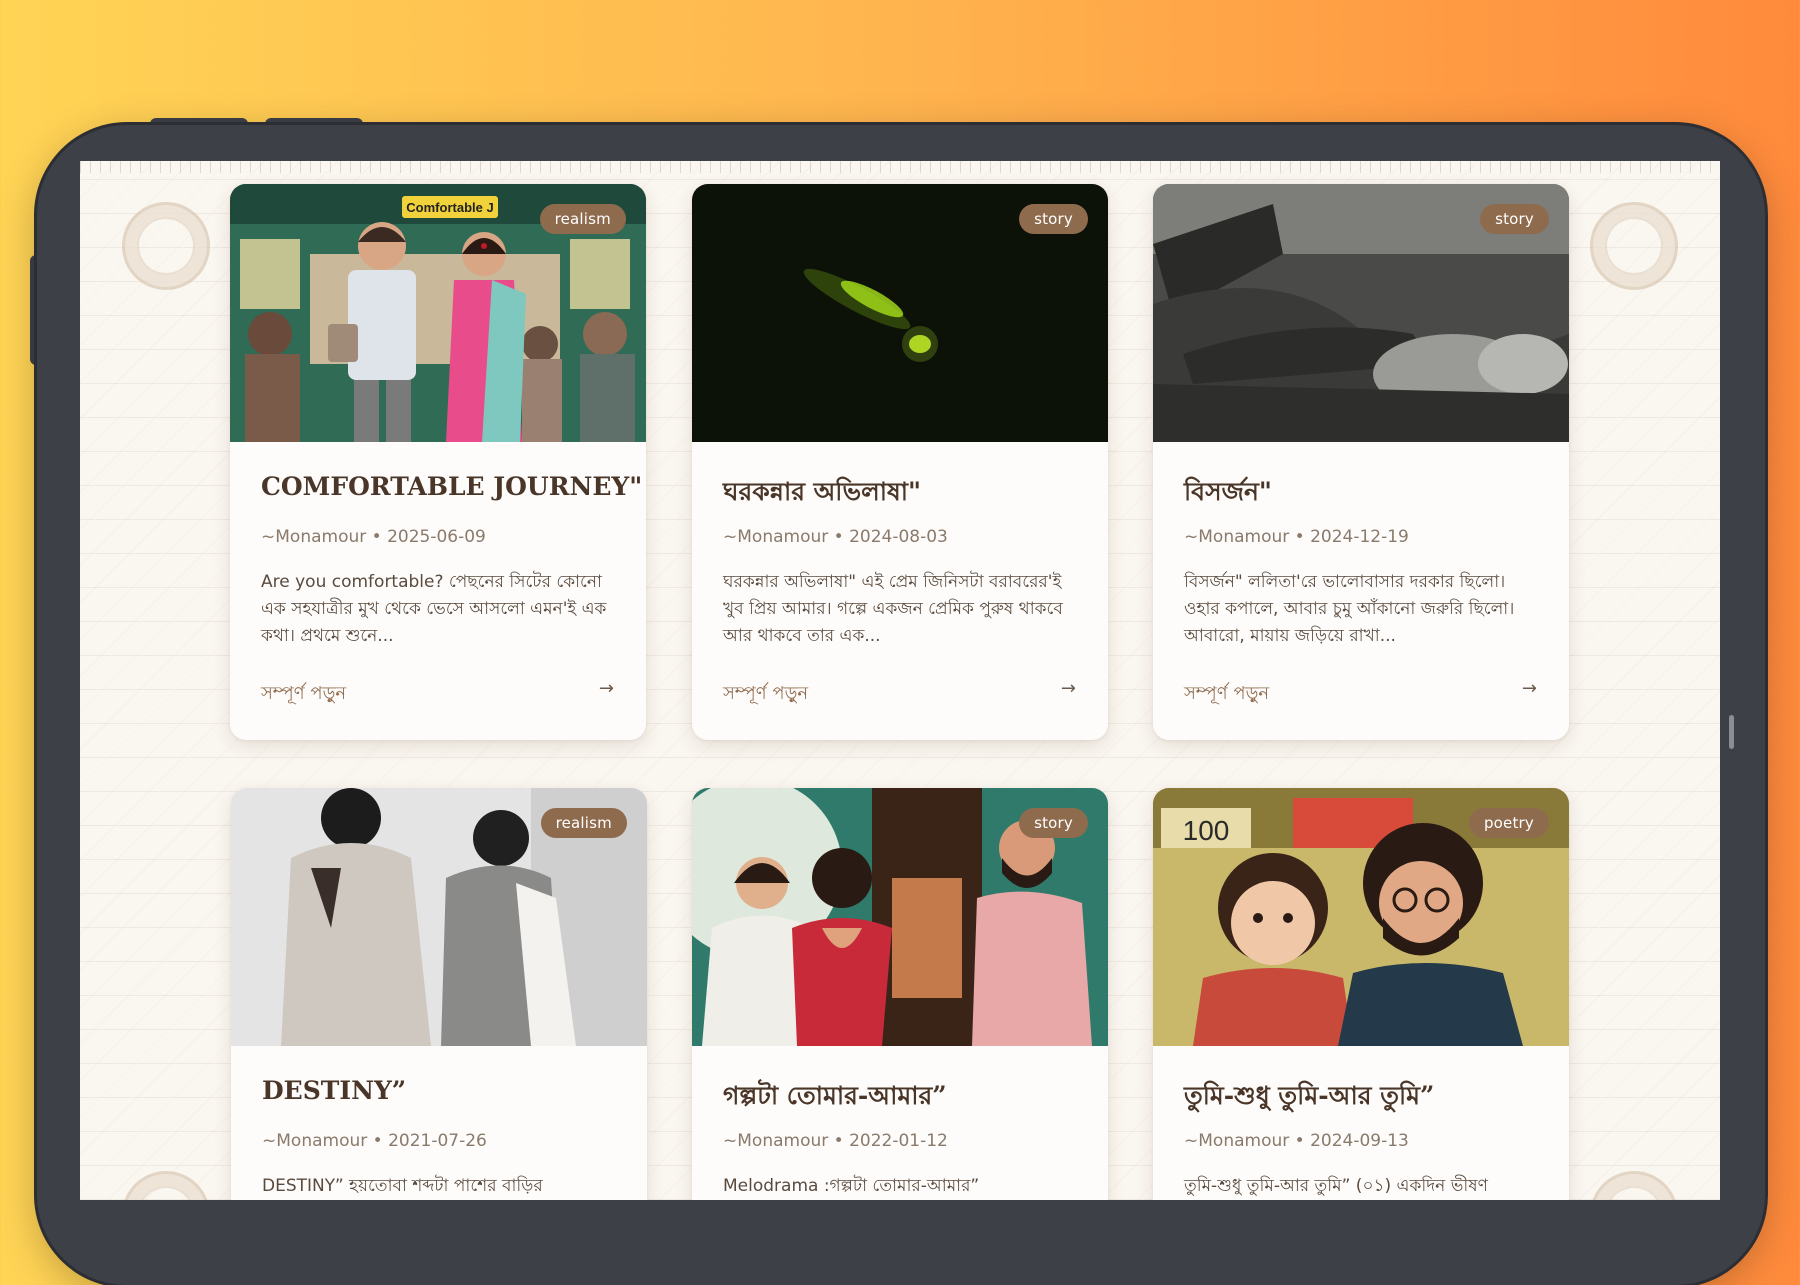  I want to click on binder-ring-top-left, so click(166, 246).